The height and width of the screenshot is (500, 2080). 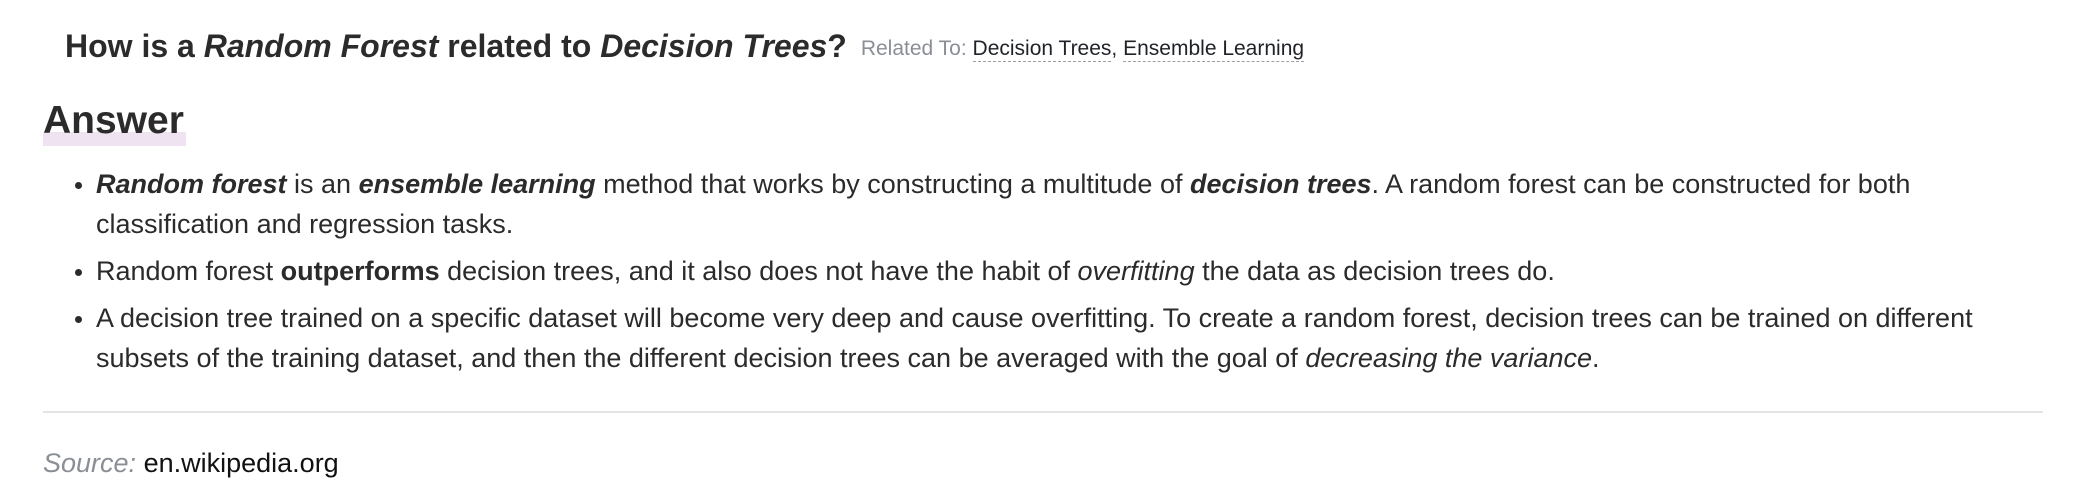 What do you see at coordinates (714, 46) in the screenshot?
I see `question-term-decision-trees: Decision Trees` at bounding box center [714, 46].